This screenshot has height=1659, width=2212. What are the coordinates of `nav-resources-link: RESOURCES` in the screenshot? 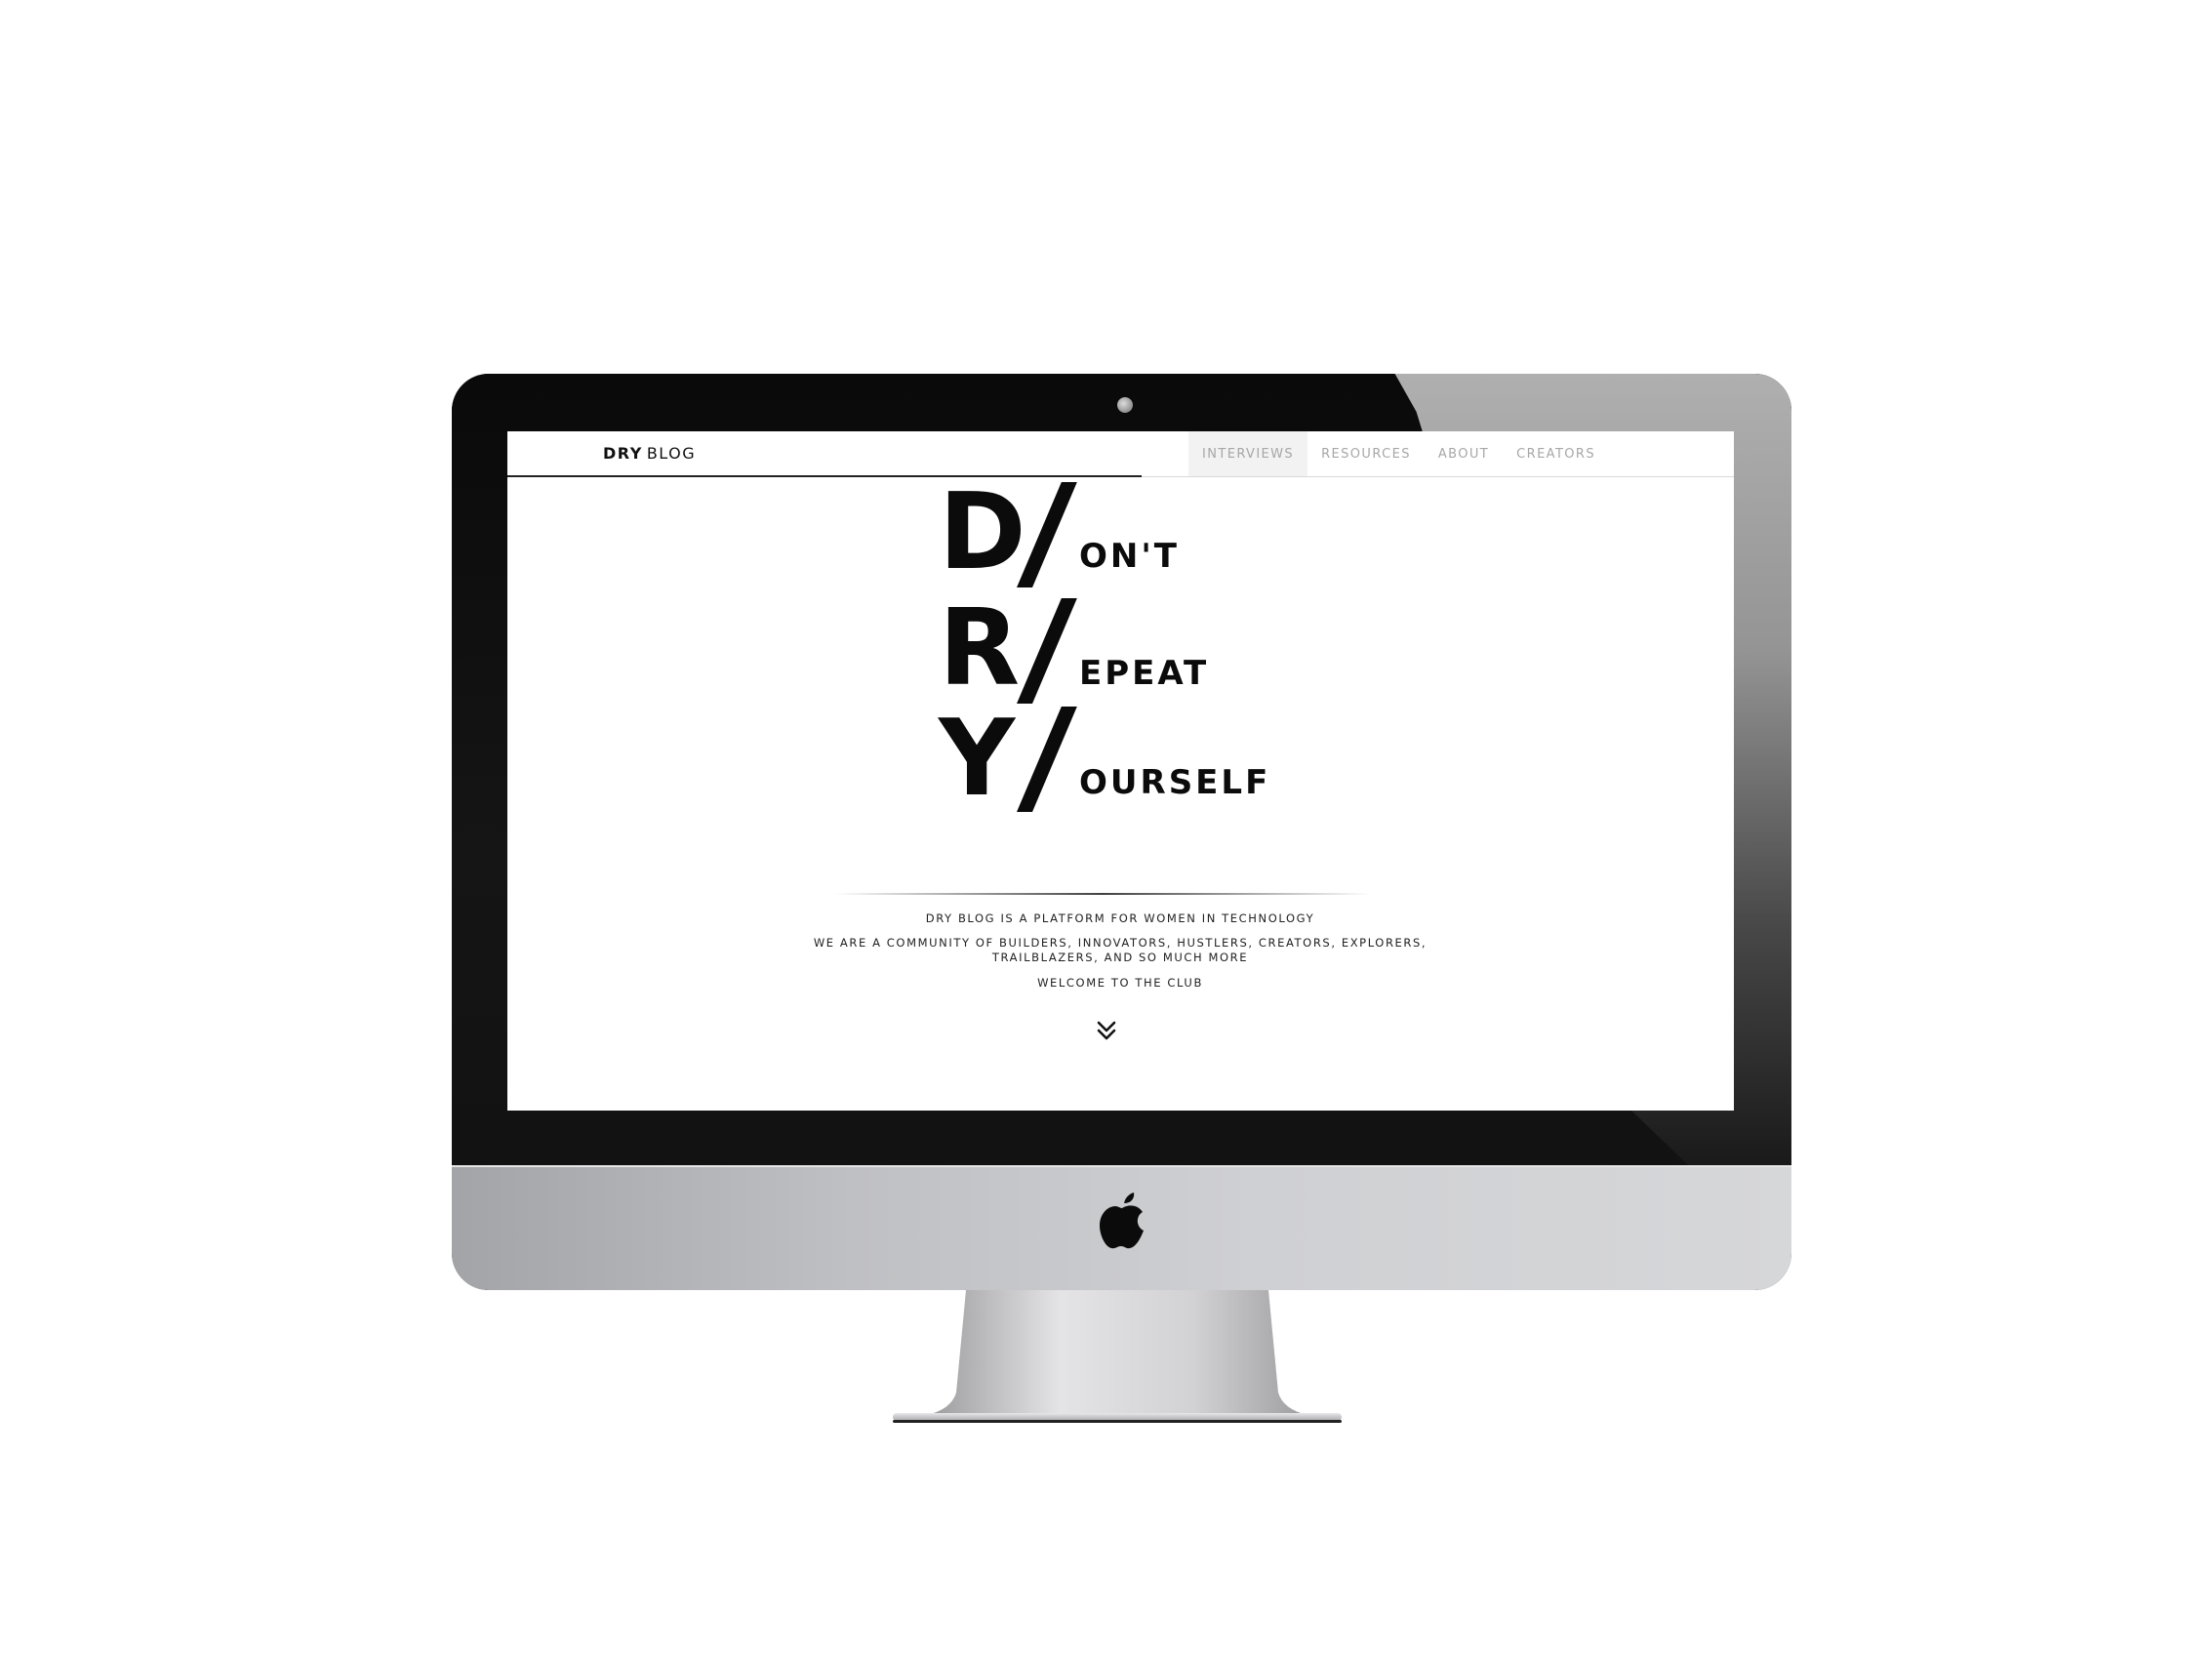 It's located at (1366, 453).